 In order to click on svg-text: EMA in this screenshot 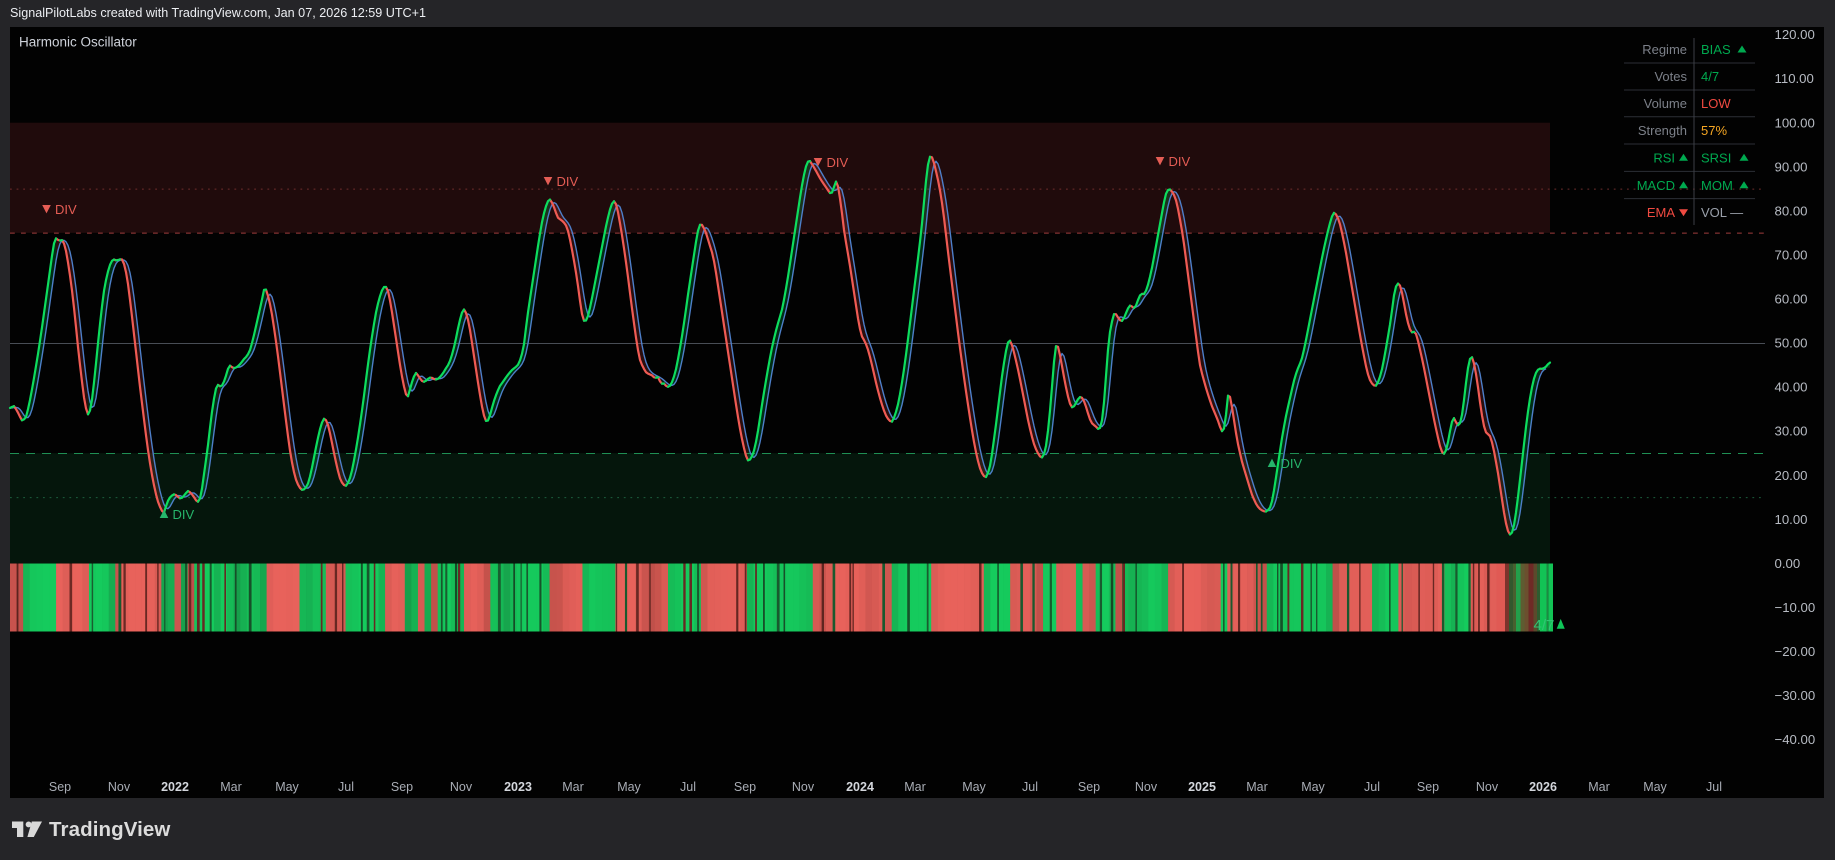, I will do `click(1661, 212)`.